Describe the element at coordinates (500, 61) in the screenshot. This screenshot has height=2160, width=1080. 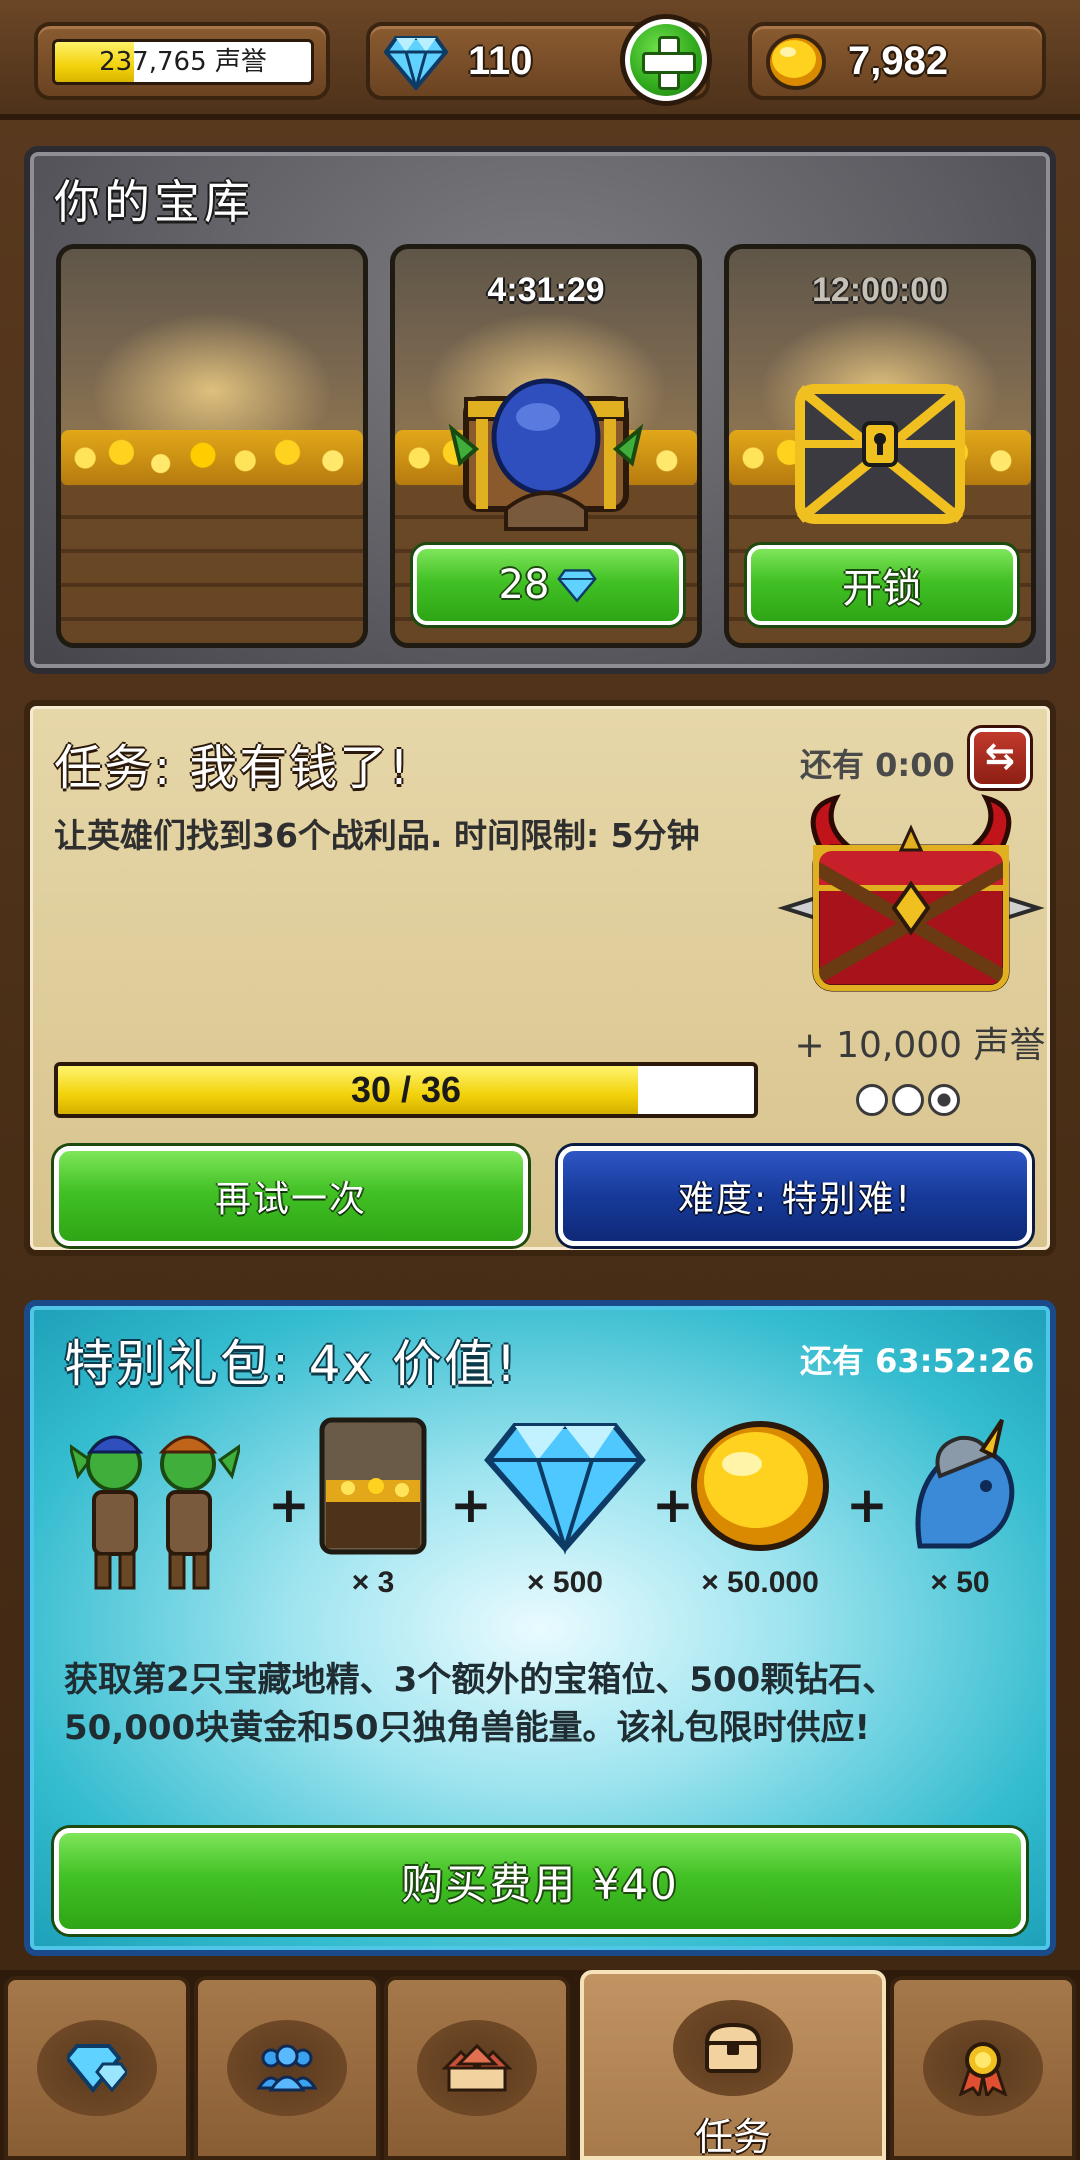
I see `gems-count: 110` at that location.